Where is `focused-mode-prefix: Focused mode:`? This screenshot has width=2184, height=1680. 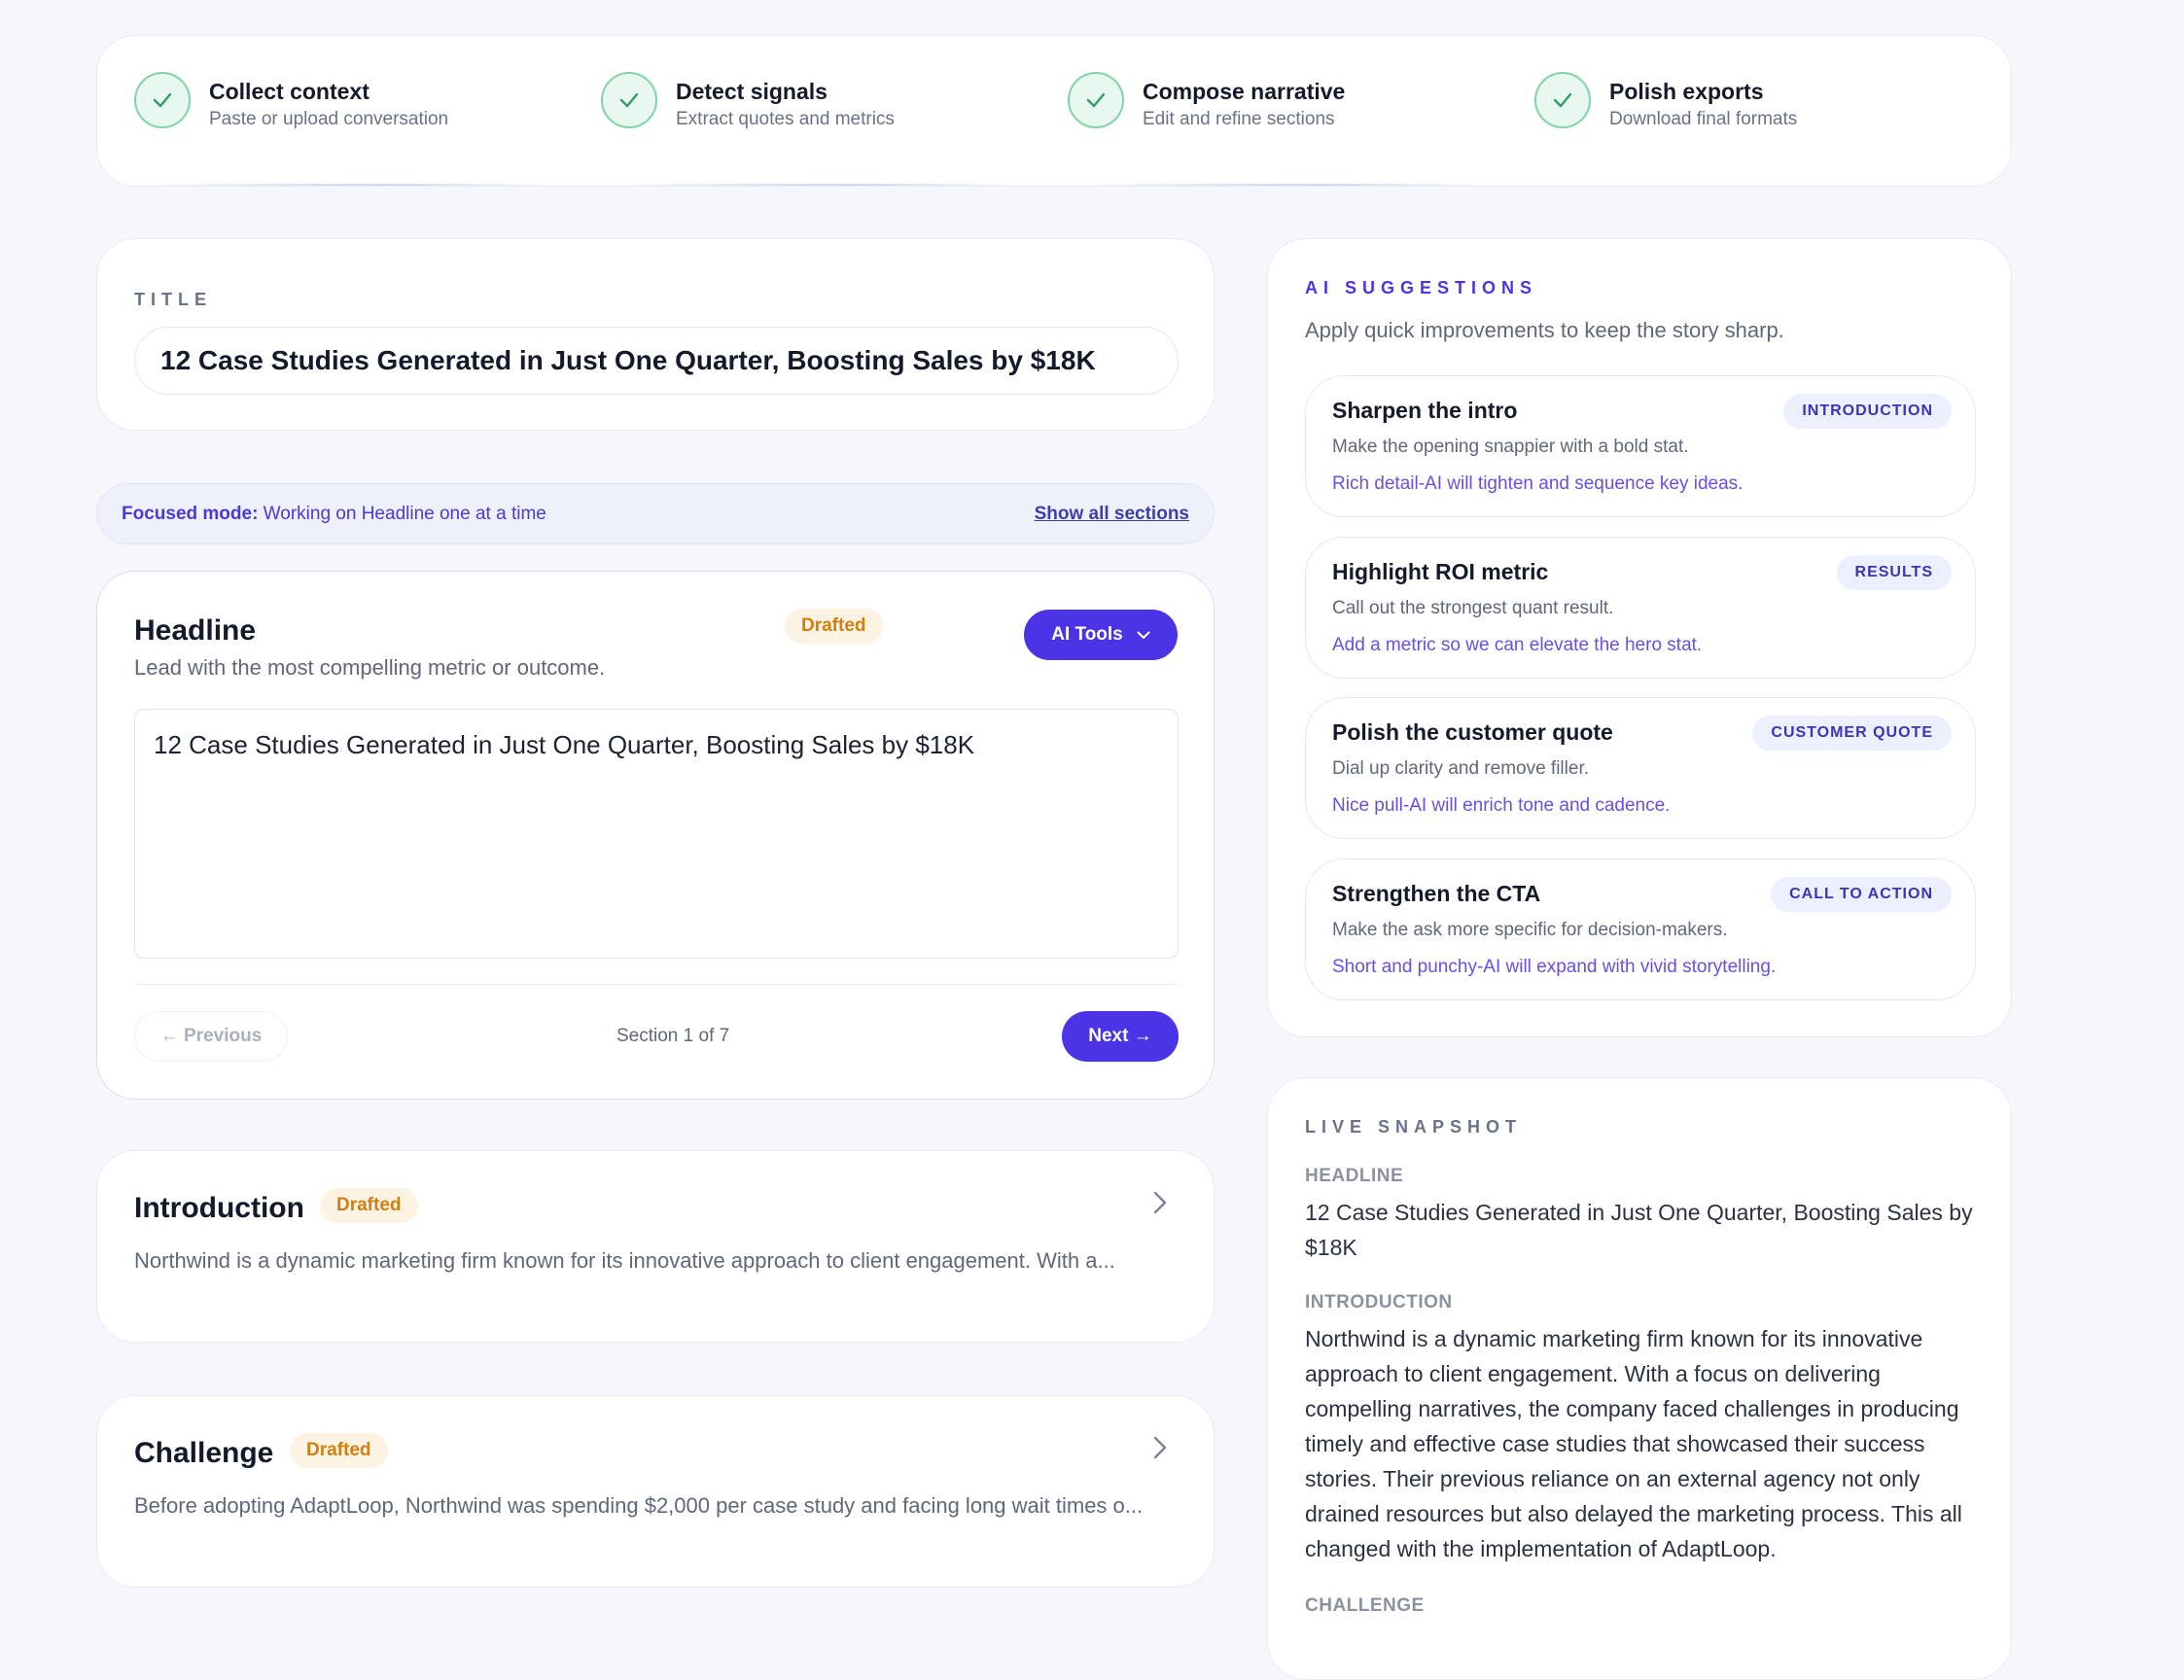 focused-mode-prefix: Focused mode: is located at coordinates (190, 514).